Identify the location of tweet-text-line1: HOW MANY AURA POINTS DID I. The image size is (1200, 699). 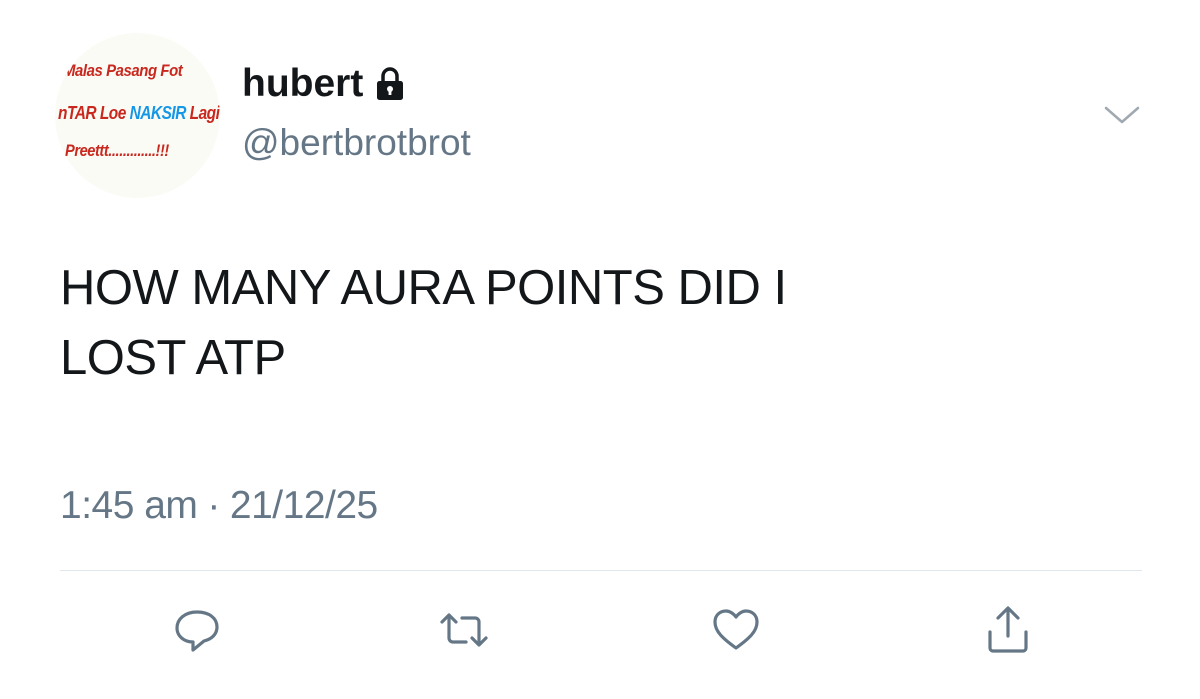
(423, 288).